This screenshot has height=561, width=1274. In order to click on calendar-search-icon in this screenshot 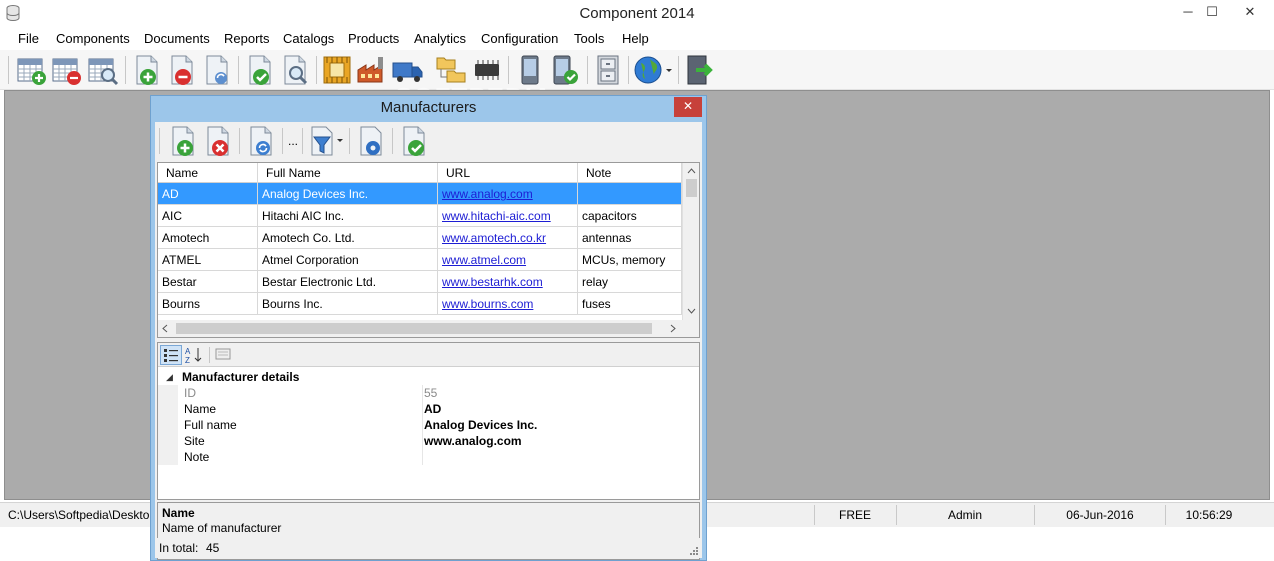, I will do `click(103, 70)`.